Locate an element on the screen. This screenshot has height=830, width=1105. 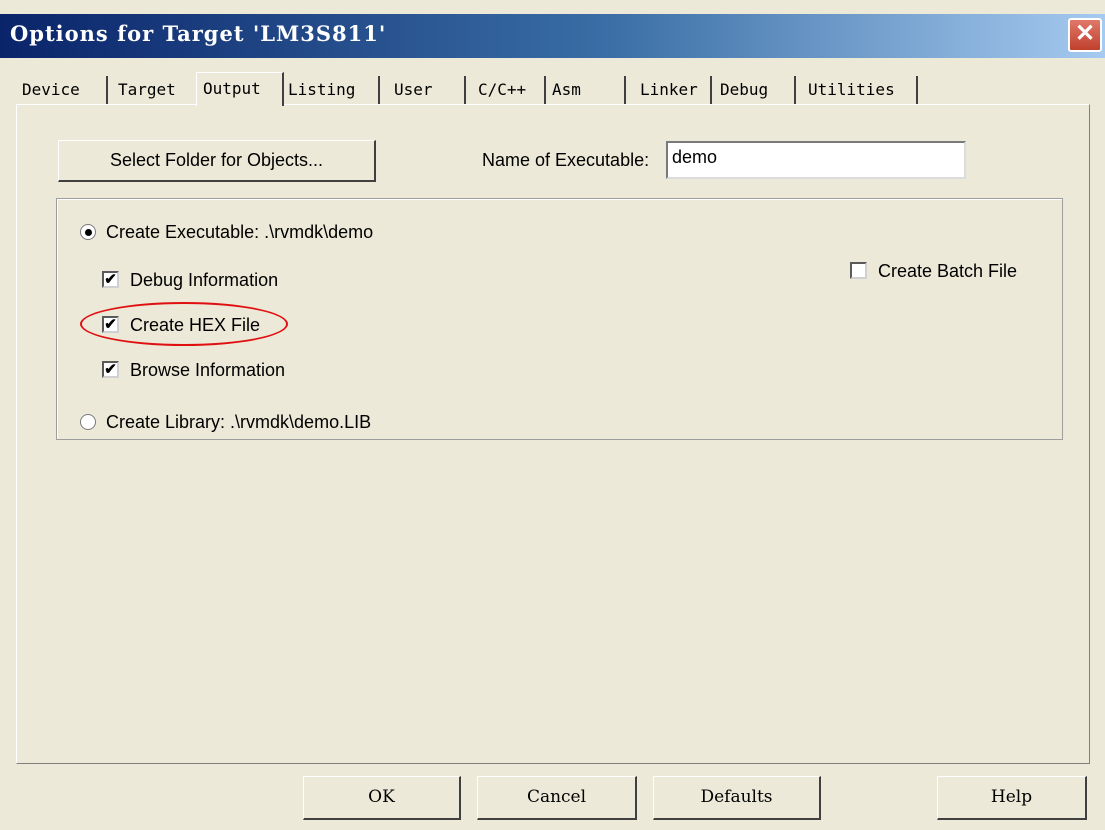
close-icon: ✕ is located at coordinates (1085, 35).